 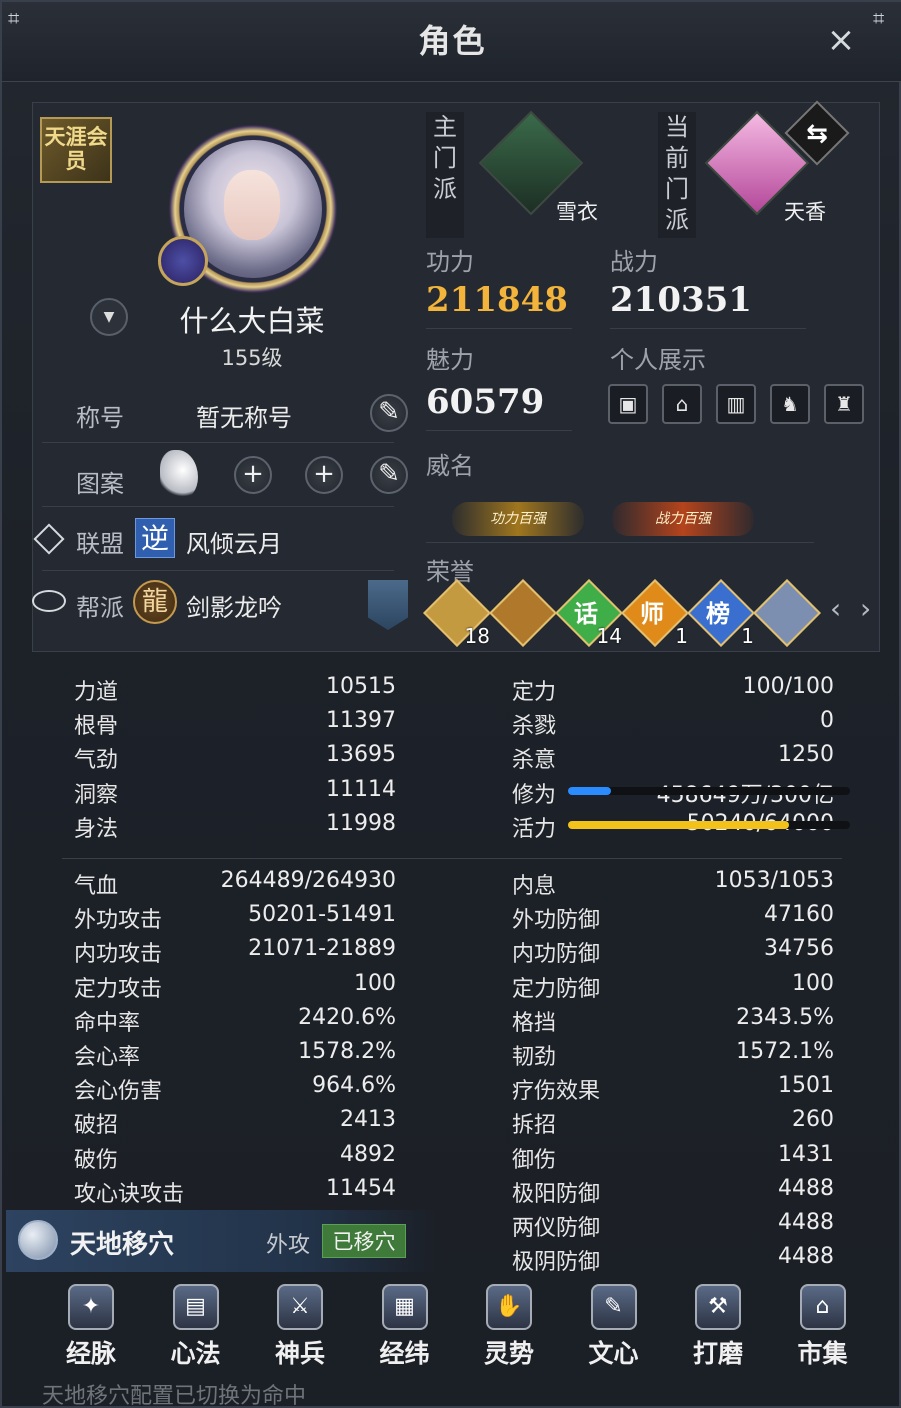 What do you see at coordinates (683, 519) in the screenshot?
I see `fame-badge-zhanli: 战力百强` at bounding box center [683, 519].